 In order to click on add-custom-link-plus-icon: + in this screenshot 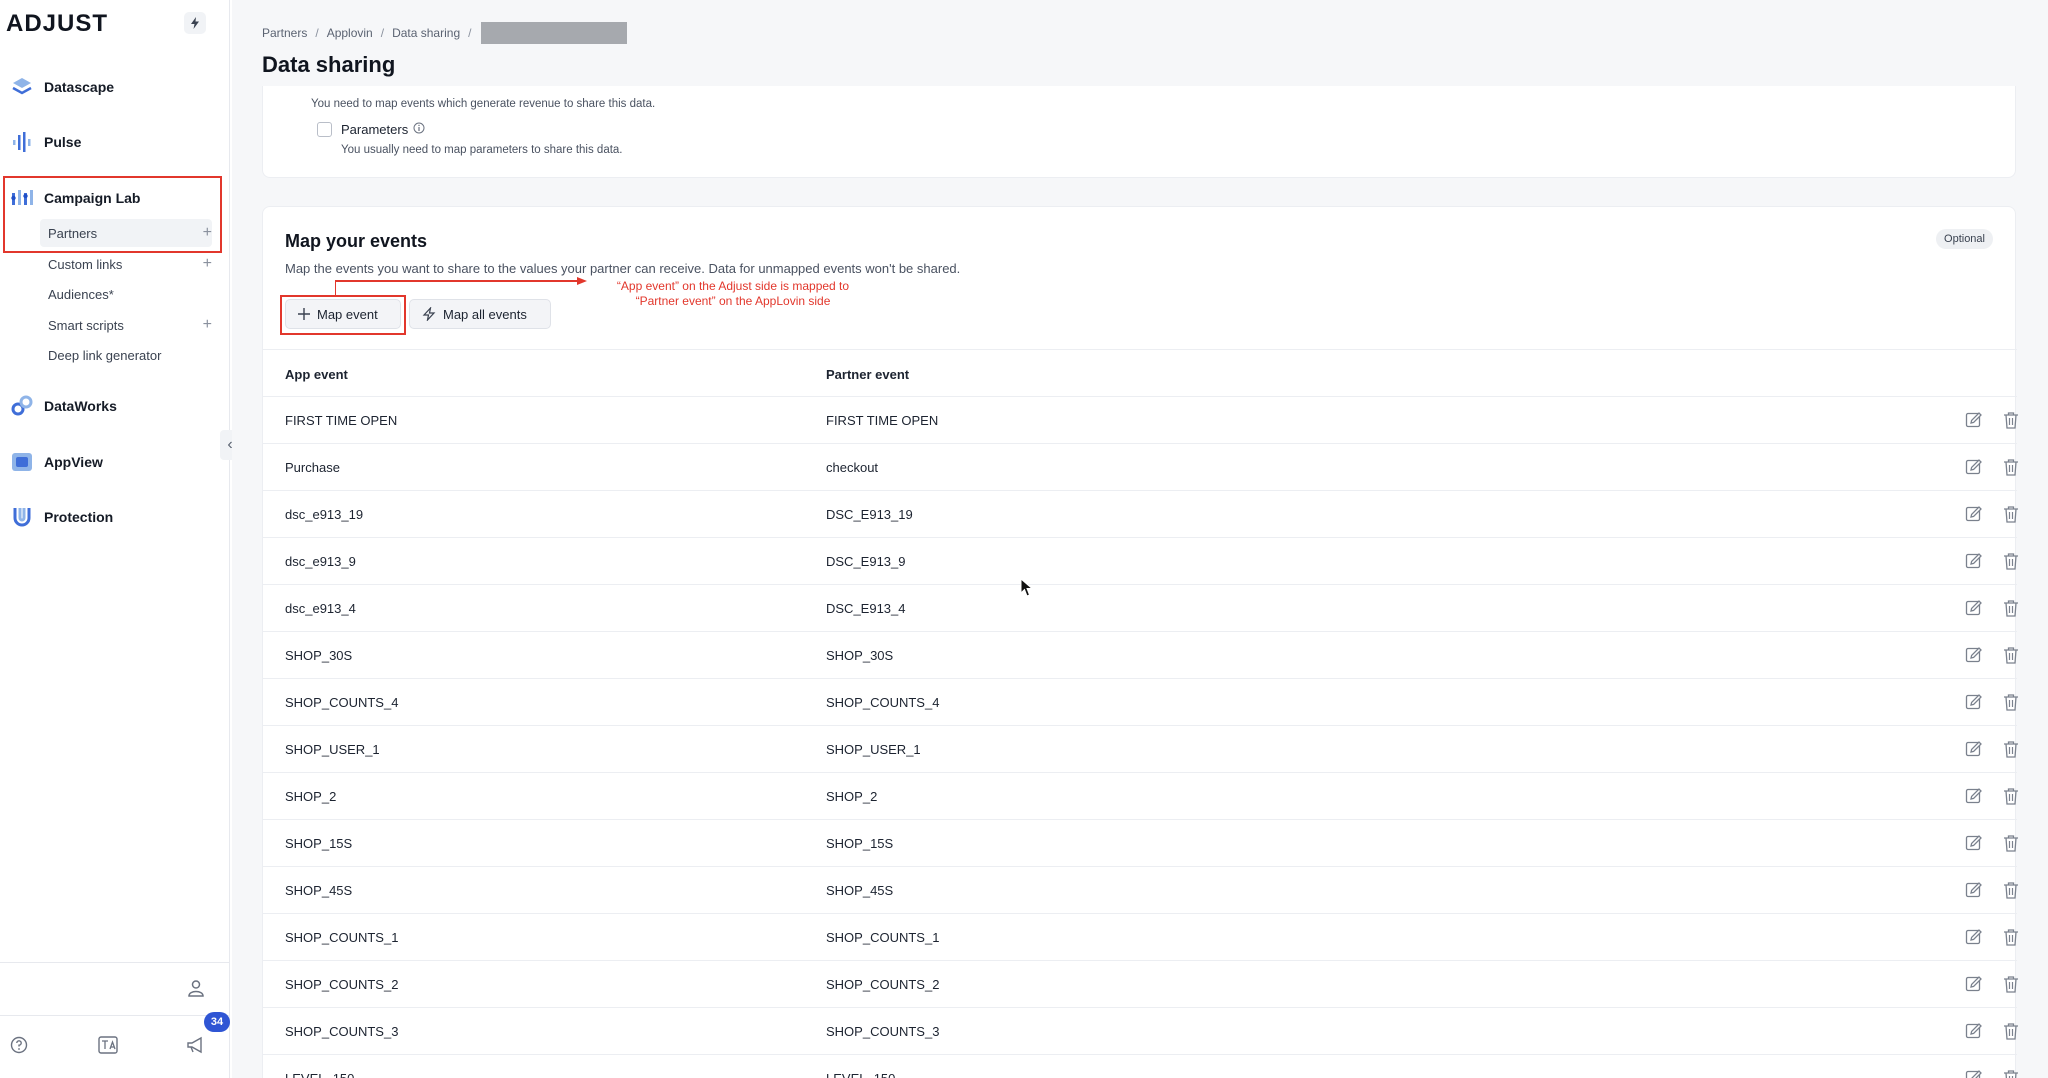, I will do `click(207, 264)`.